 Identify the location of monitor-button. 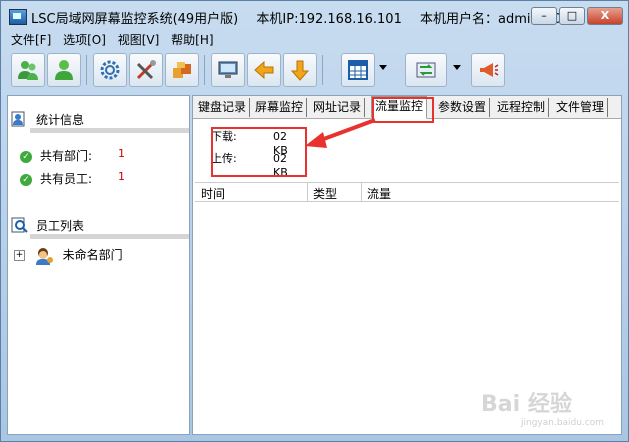
(228, 70).